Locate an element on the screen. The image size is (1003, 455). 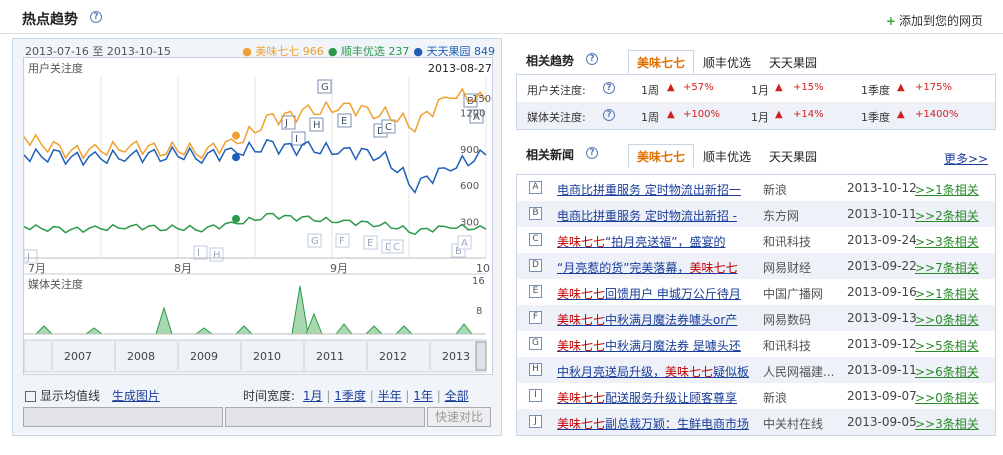
news-related-link: >>2条相关 is located at coordinates (947, 215).